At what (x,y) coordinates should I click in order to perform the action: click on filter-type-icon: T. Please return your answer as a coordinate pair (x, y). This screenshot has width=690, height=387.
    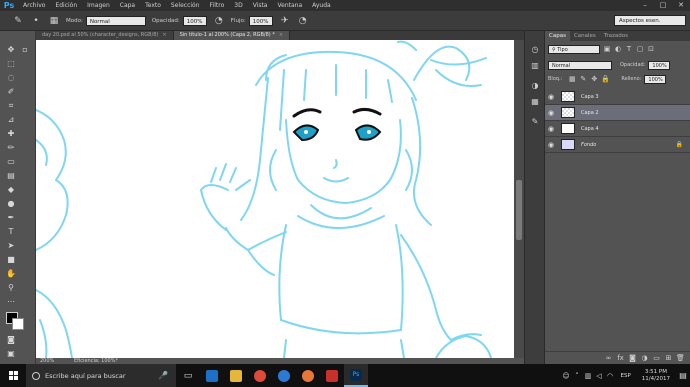
    Looking at the image, I should click on (629, 49).